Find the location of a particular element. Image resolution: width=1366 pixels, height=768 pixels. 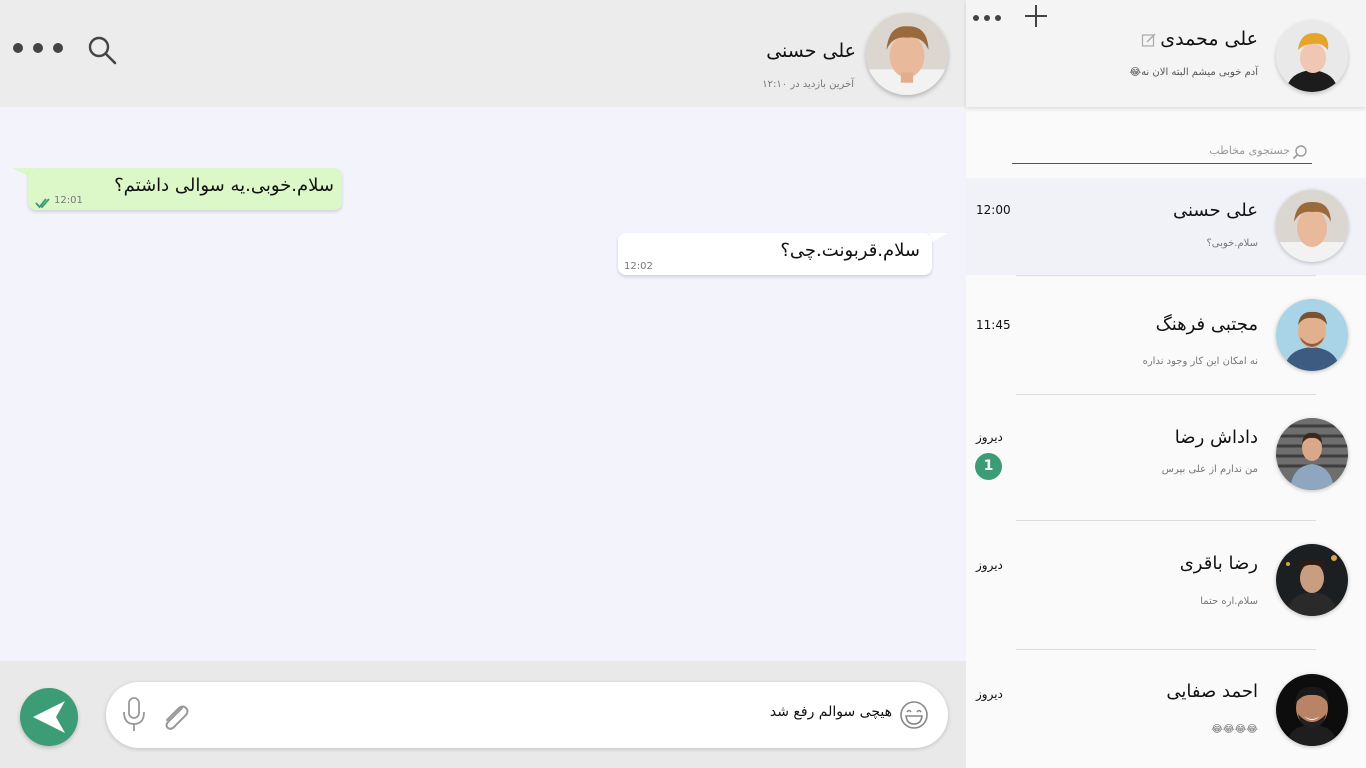

contact-search is located at coordinates (1162, 153).